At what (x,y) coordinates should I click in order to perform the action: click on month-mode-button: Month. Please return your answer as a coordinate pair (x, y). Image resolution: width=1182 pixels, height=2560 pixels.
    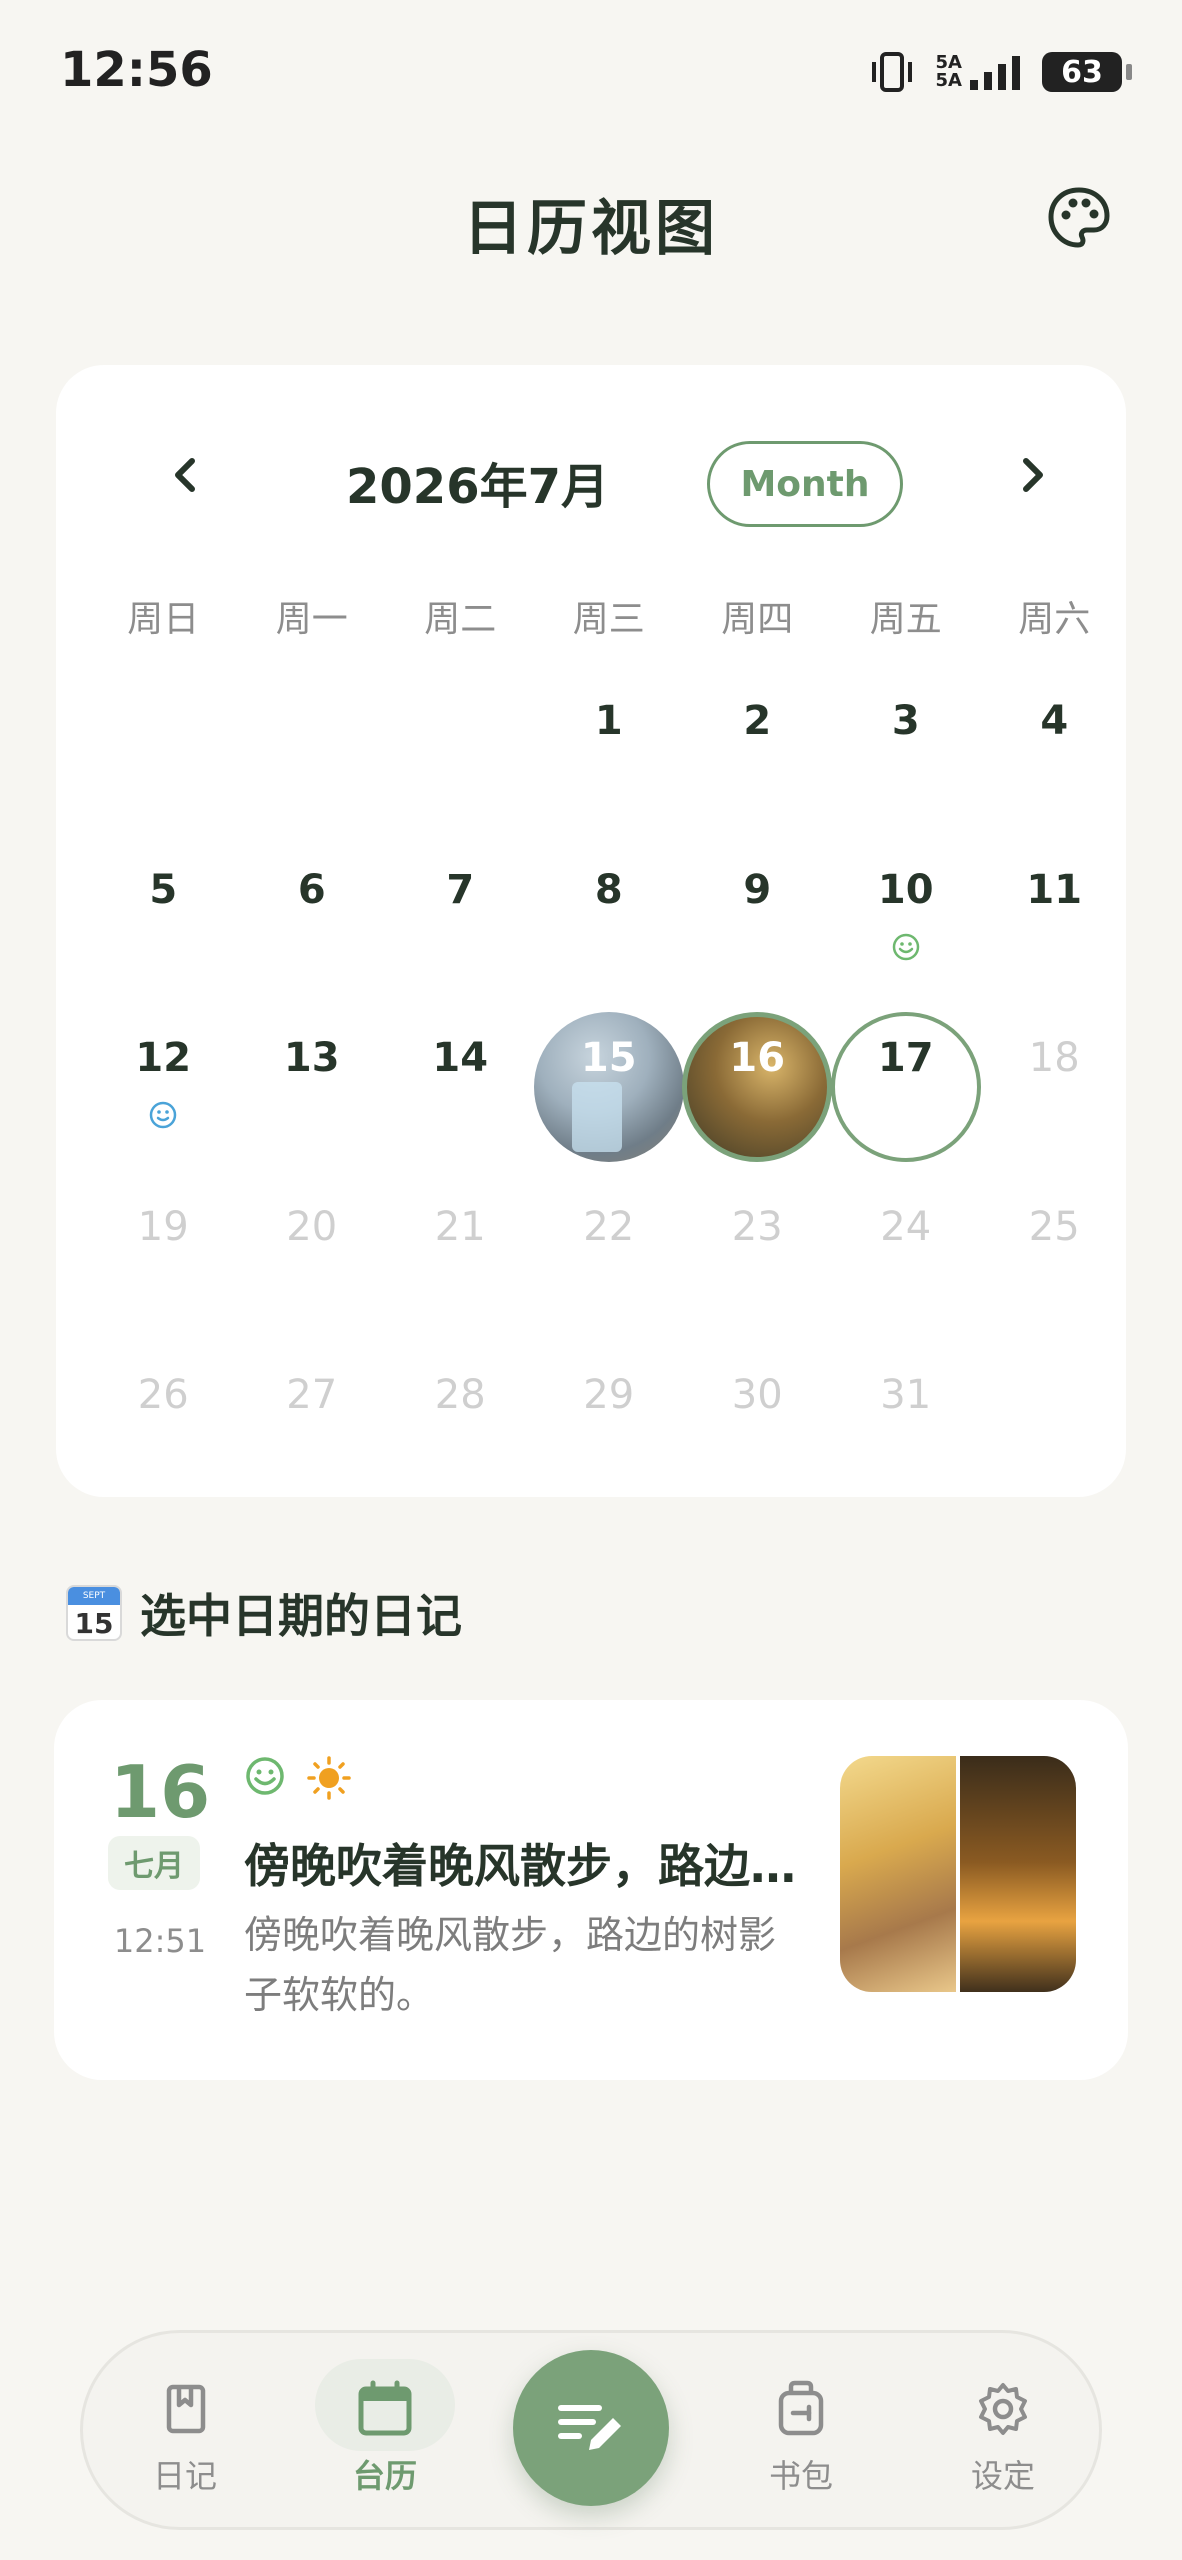
    Looking at the image, I should click on (805, 484).